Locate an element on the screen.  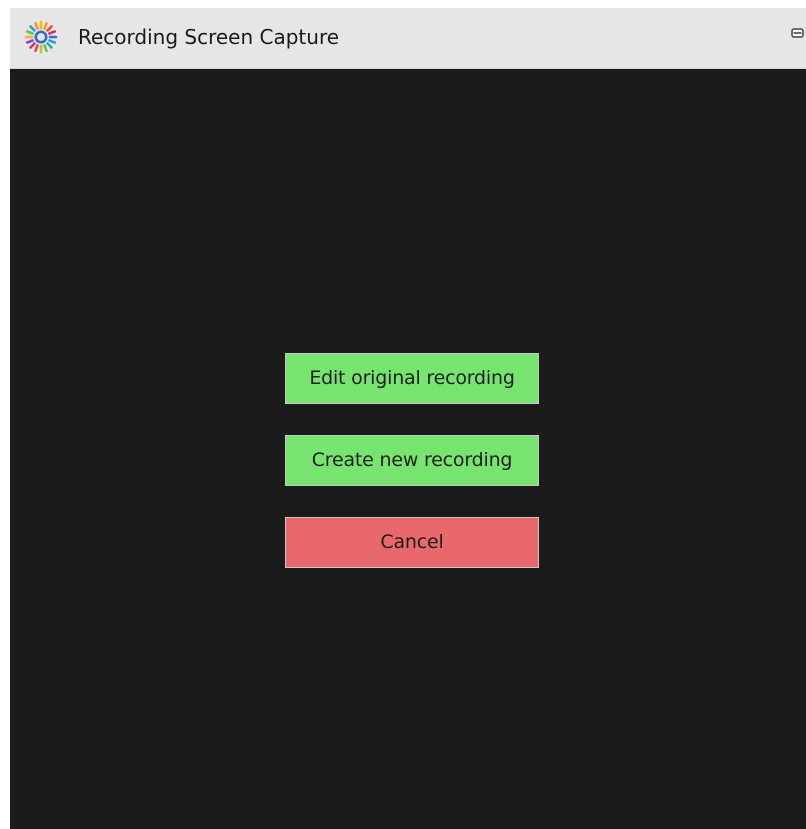
app-logo-icon is located at coordinates (41, 37).